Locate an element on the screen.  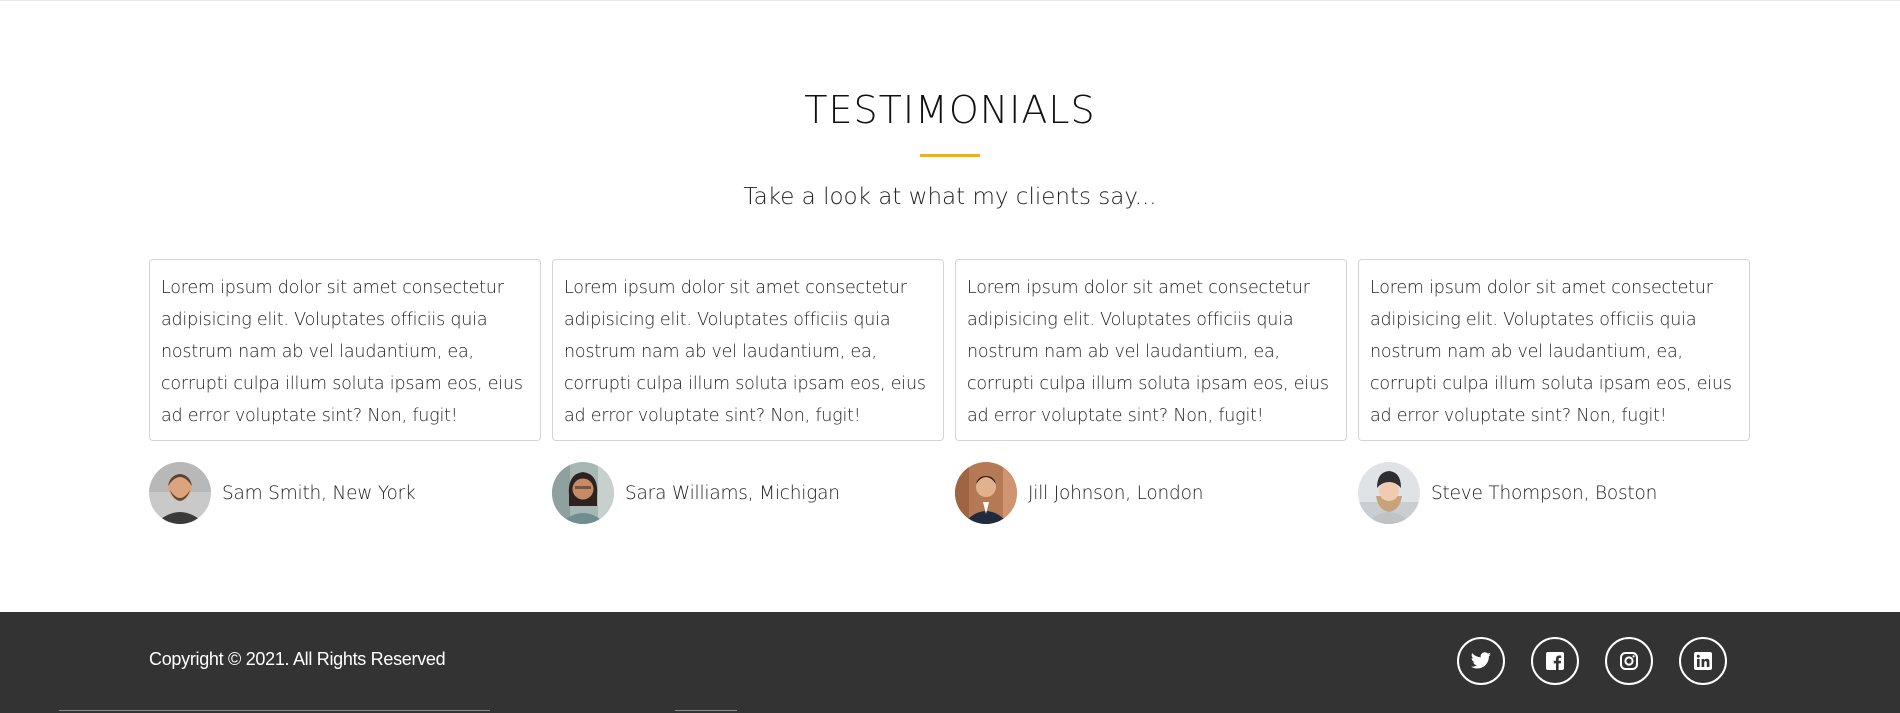
title-underline is located at coordinates (950, 155).